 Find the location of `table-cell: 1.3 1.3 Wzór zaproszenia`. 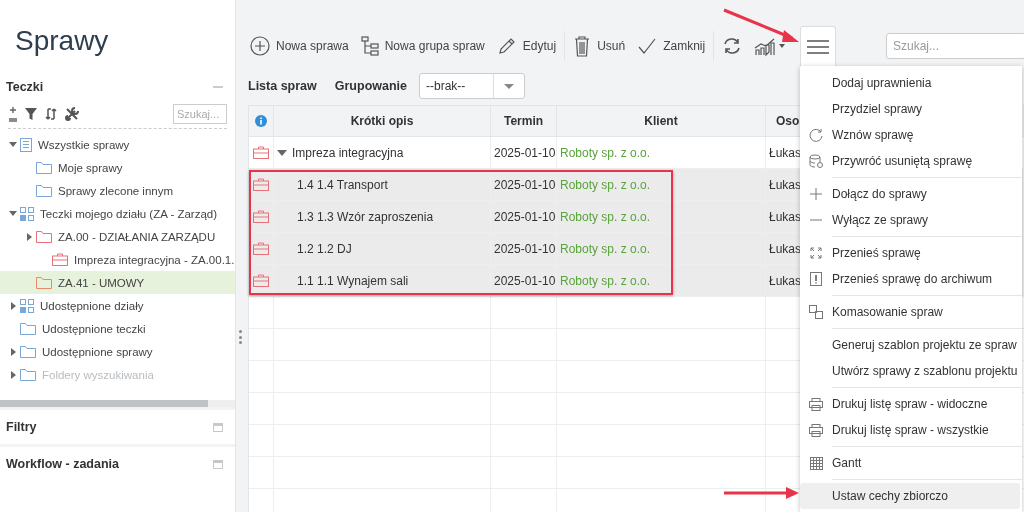

table-cell: 1.3 1.3 Wzór zaproszenia is located at coordinates (365, 216).